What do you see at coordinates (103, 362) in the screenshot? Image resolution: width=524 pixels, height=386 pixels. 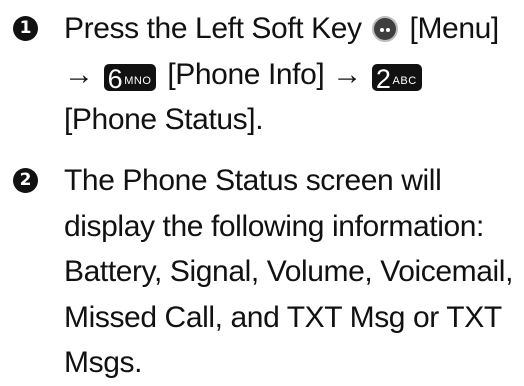 I see `step-2-line-5: Msgs.` at bounding box center [103, 362].